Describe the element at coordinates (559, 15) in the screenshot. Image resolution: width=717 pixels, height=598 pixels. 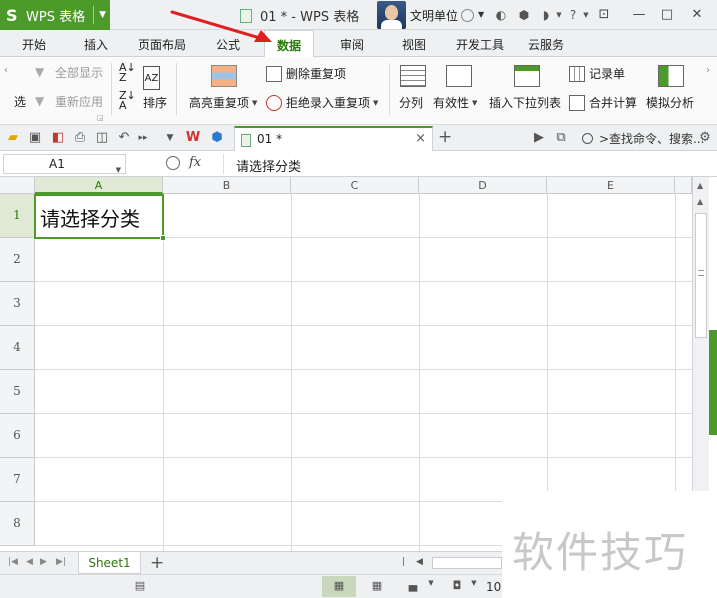
I see `share-chevron-icon: ▼` at that location.